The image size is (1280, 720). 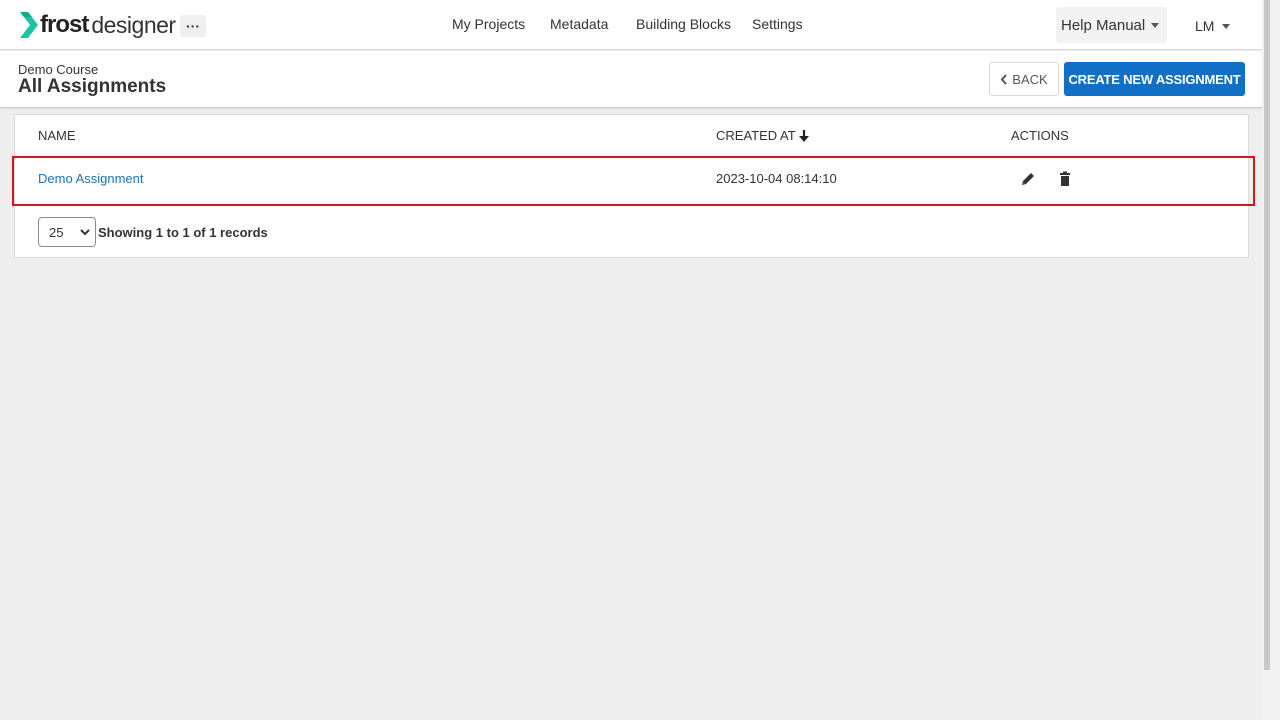 What do you see at coordinates (64, 24) in the screenshot?
I see `logo-text-frost: frost` at bounding box center [64, 24].